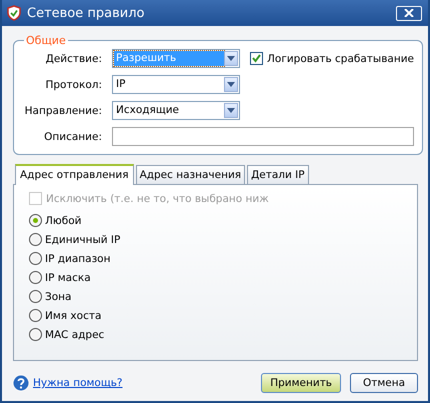  Describe the element at coordinates (332, 58) in the screenshot. I see `log-checkbox: Логировать срабатывание` at that location.